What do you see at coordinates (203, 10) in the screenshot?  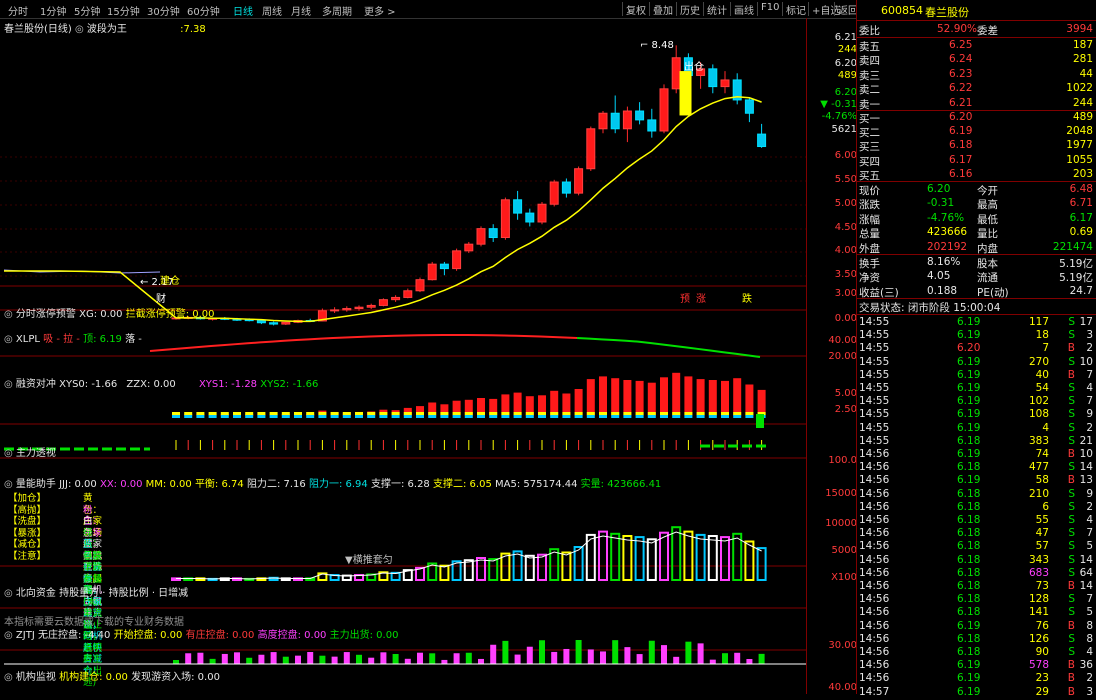 I see `period-tab: 60分钟` at bounding box center [203, 10].